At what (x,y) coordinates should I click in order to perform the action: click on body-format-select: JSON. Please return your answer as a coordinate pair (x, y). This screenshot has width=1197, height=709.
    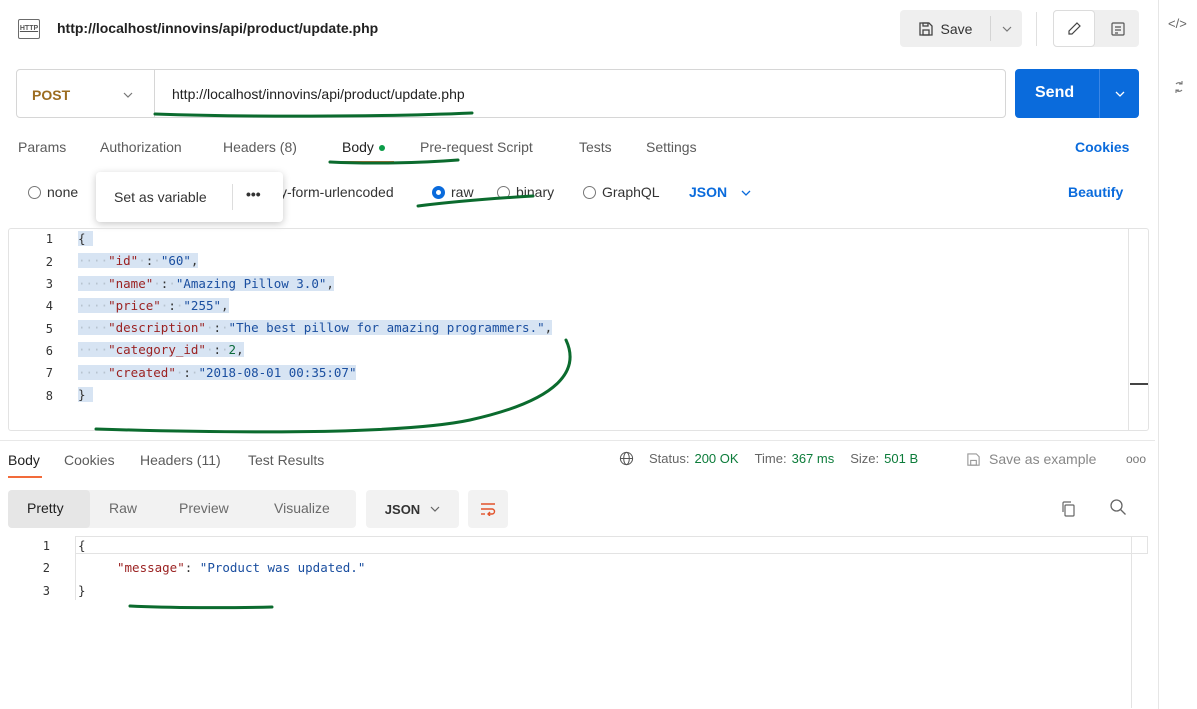
    Looking at the image, I should click on (720, 192).